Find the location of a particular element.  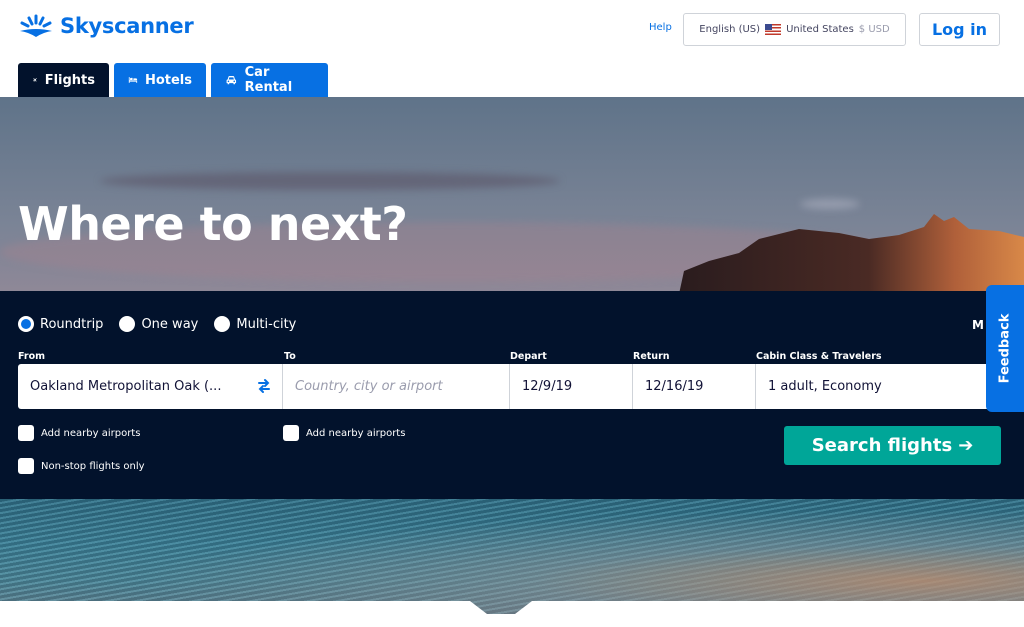

feedback-label: Feedback is located at coordinates (1005, 348).